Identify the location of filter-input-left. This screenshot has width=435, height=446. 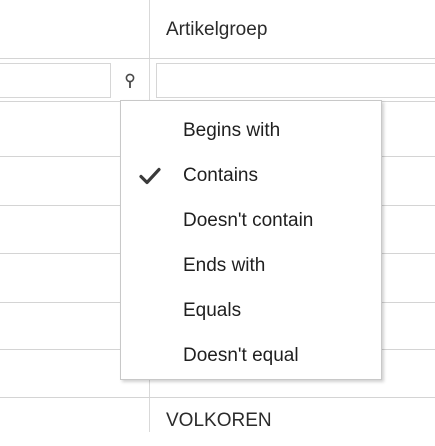
(55, 80).